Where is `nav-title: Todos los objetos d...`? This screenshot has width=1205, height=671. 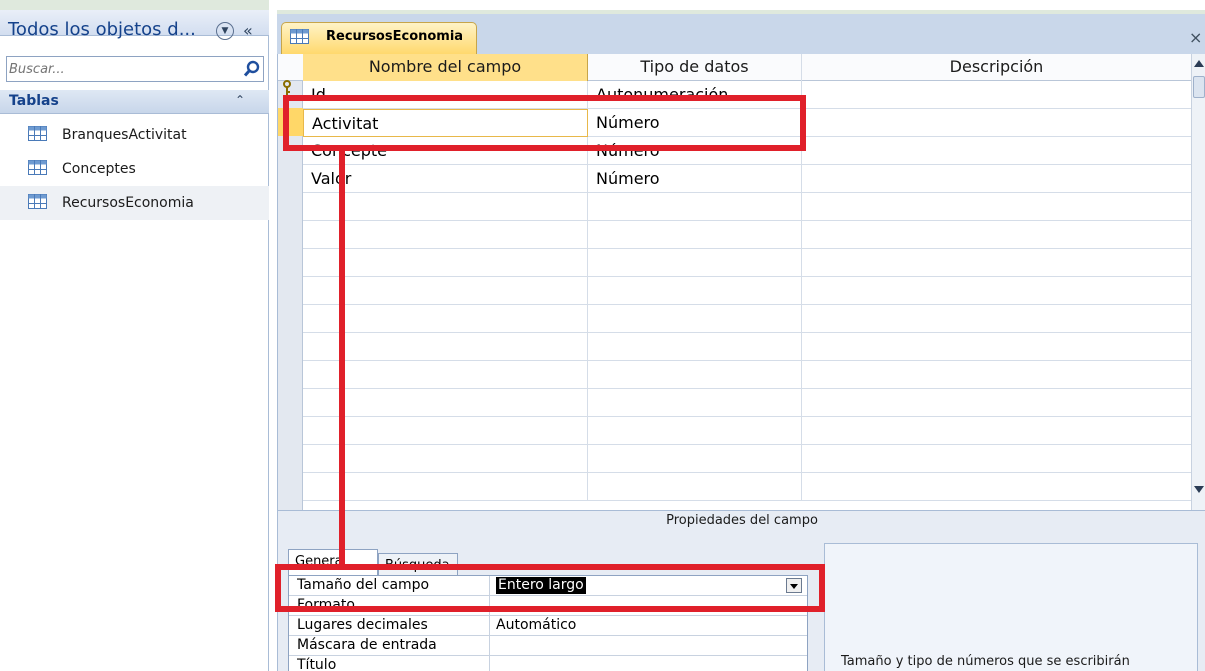
nav-title: Todos los objetos d... is located at coordinates (102, 29).